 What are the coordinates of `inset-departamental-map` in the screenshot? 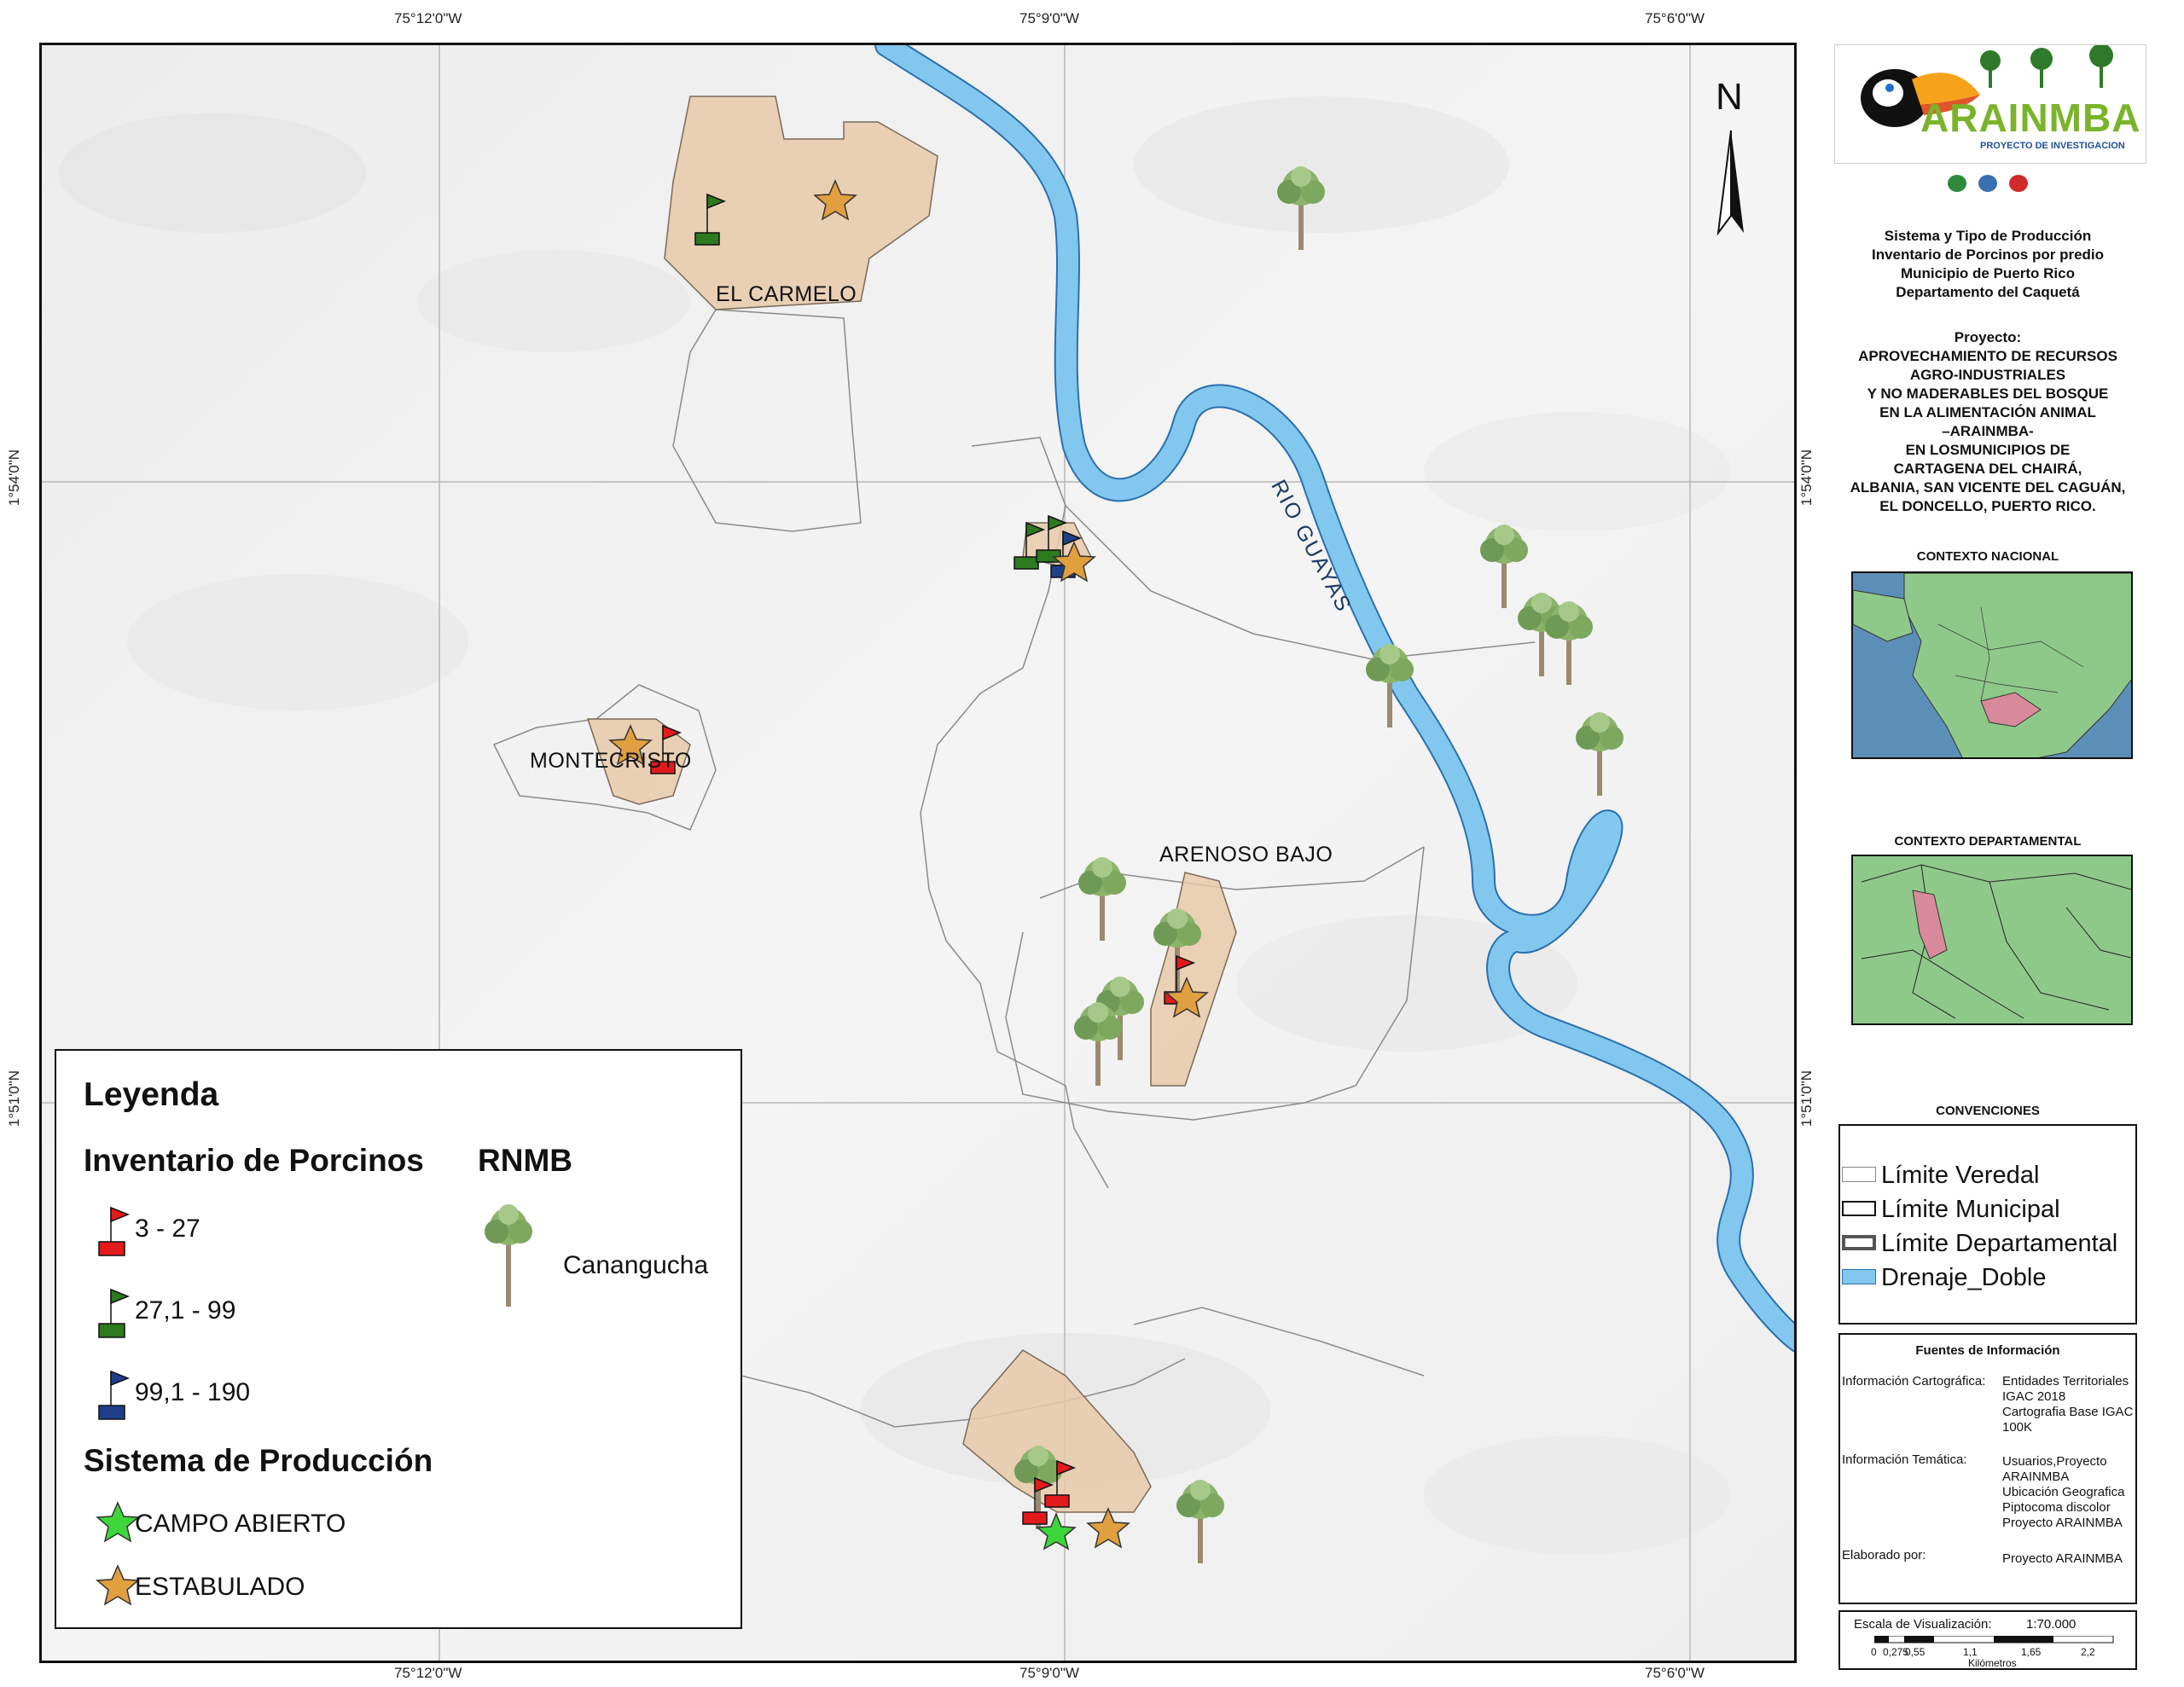 It's located at (1992, 940).